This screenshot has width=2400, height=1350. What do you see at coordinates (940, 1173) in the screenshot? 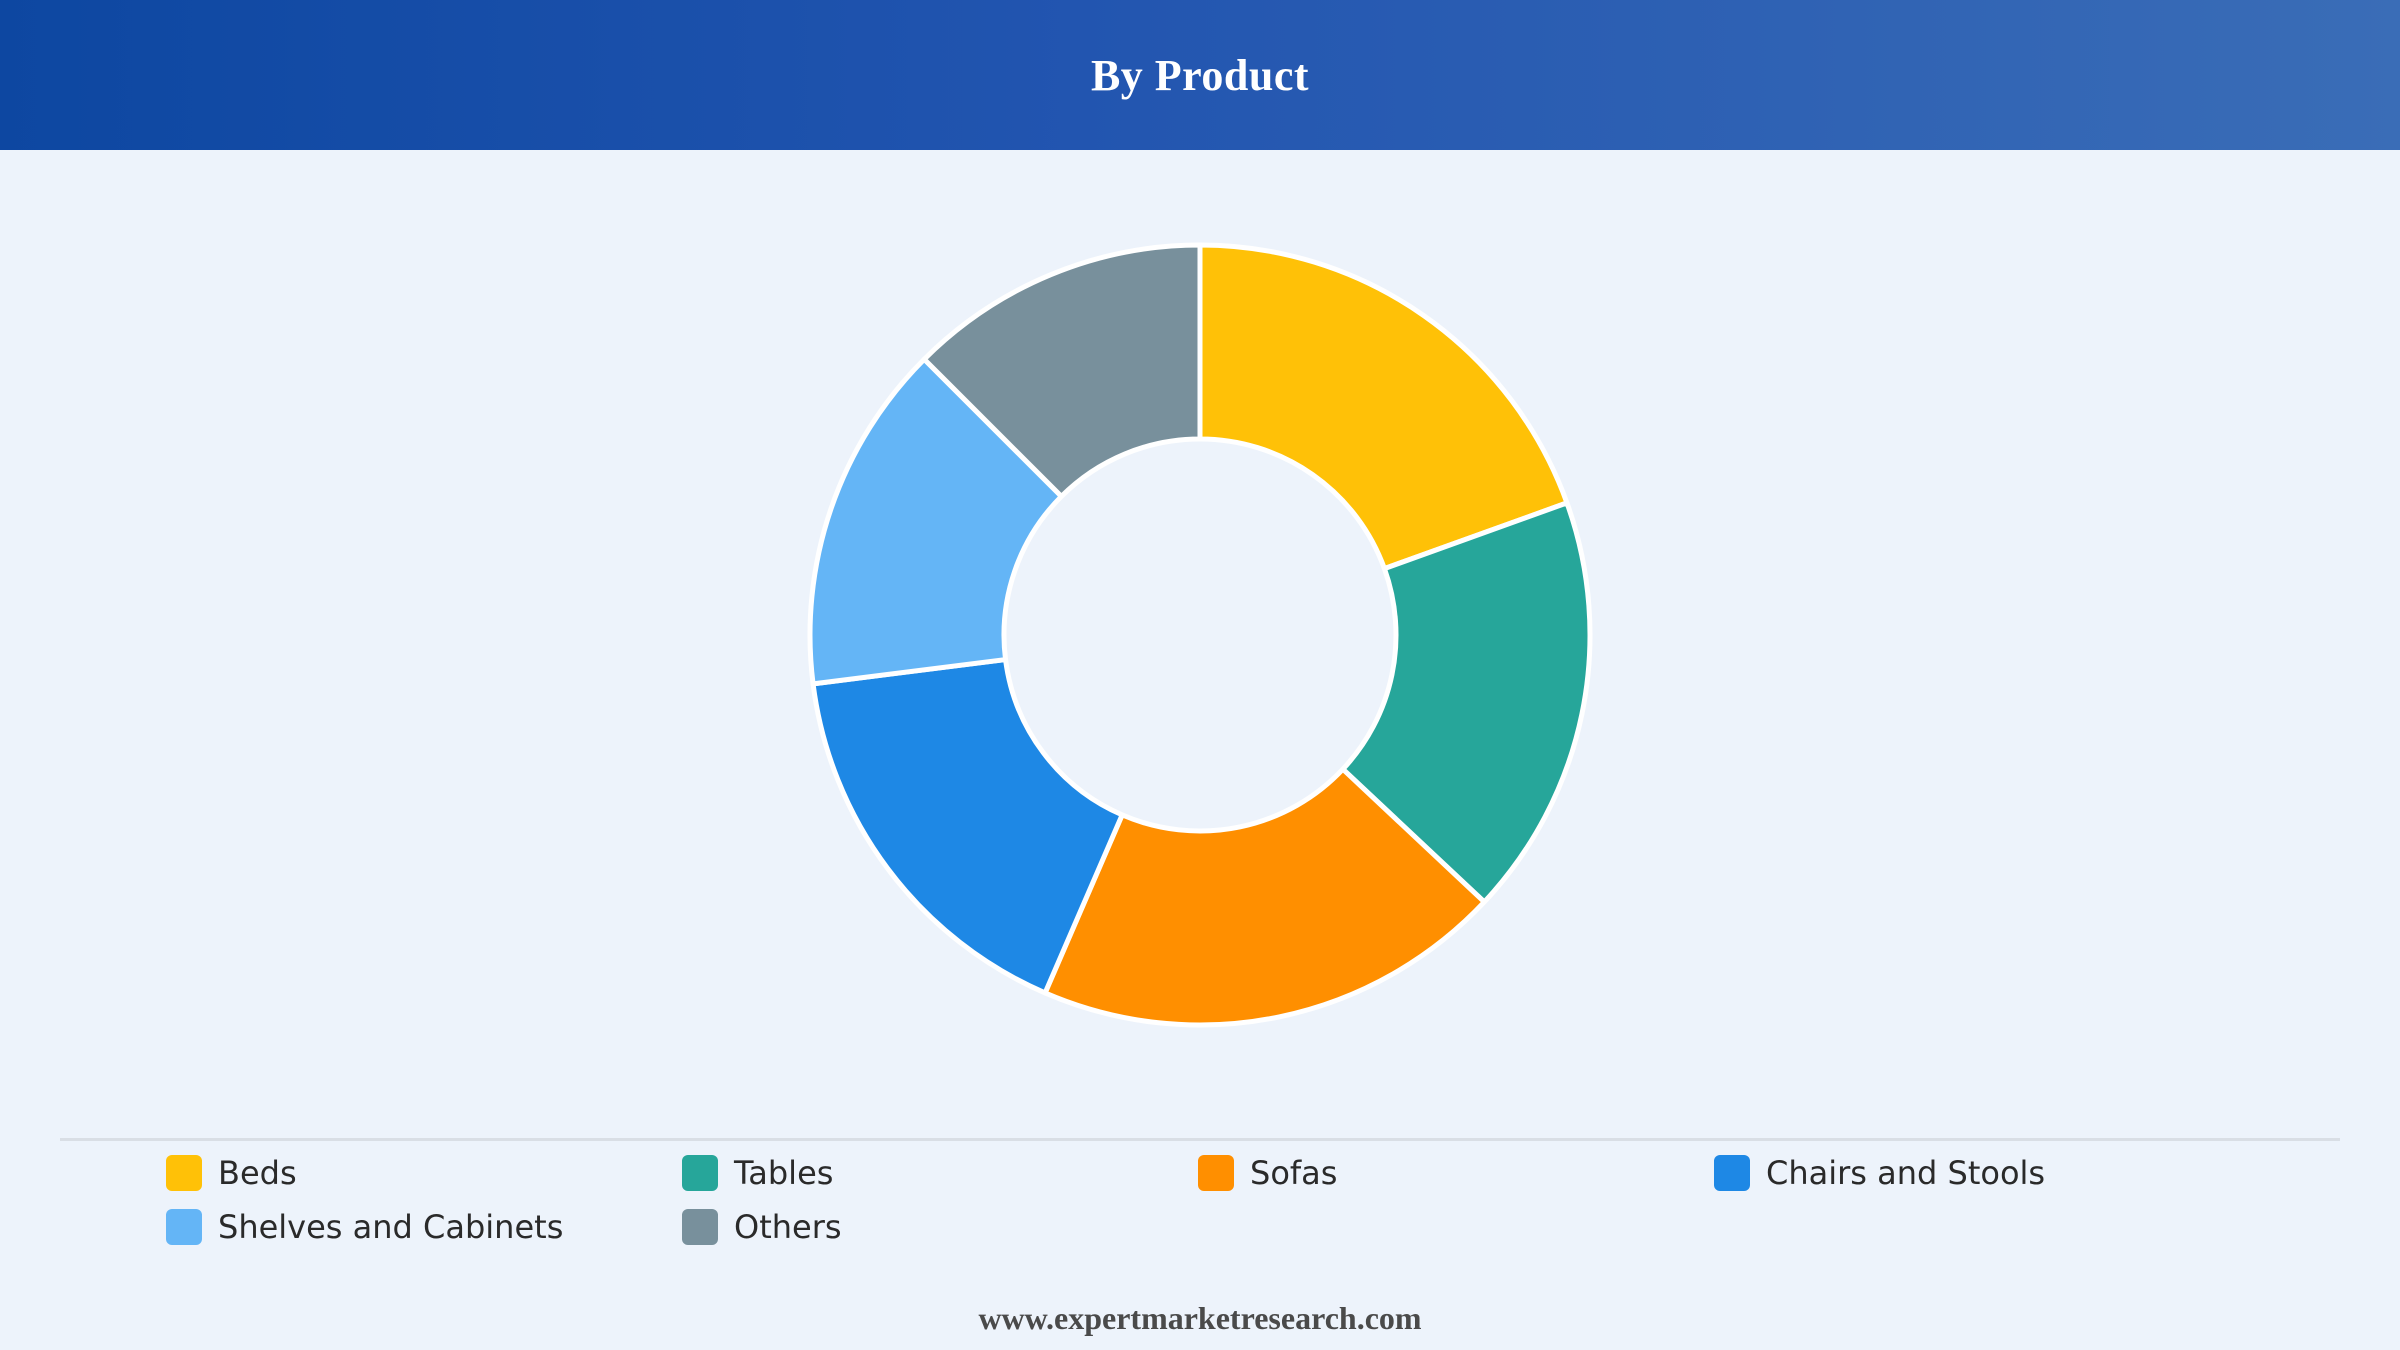
I see `legend-item-tables: Tables` at bounding box center [940, 1173].